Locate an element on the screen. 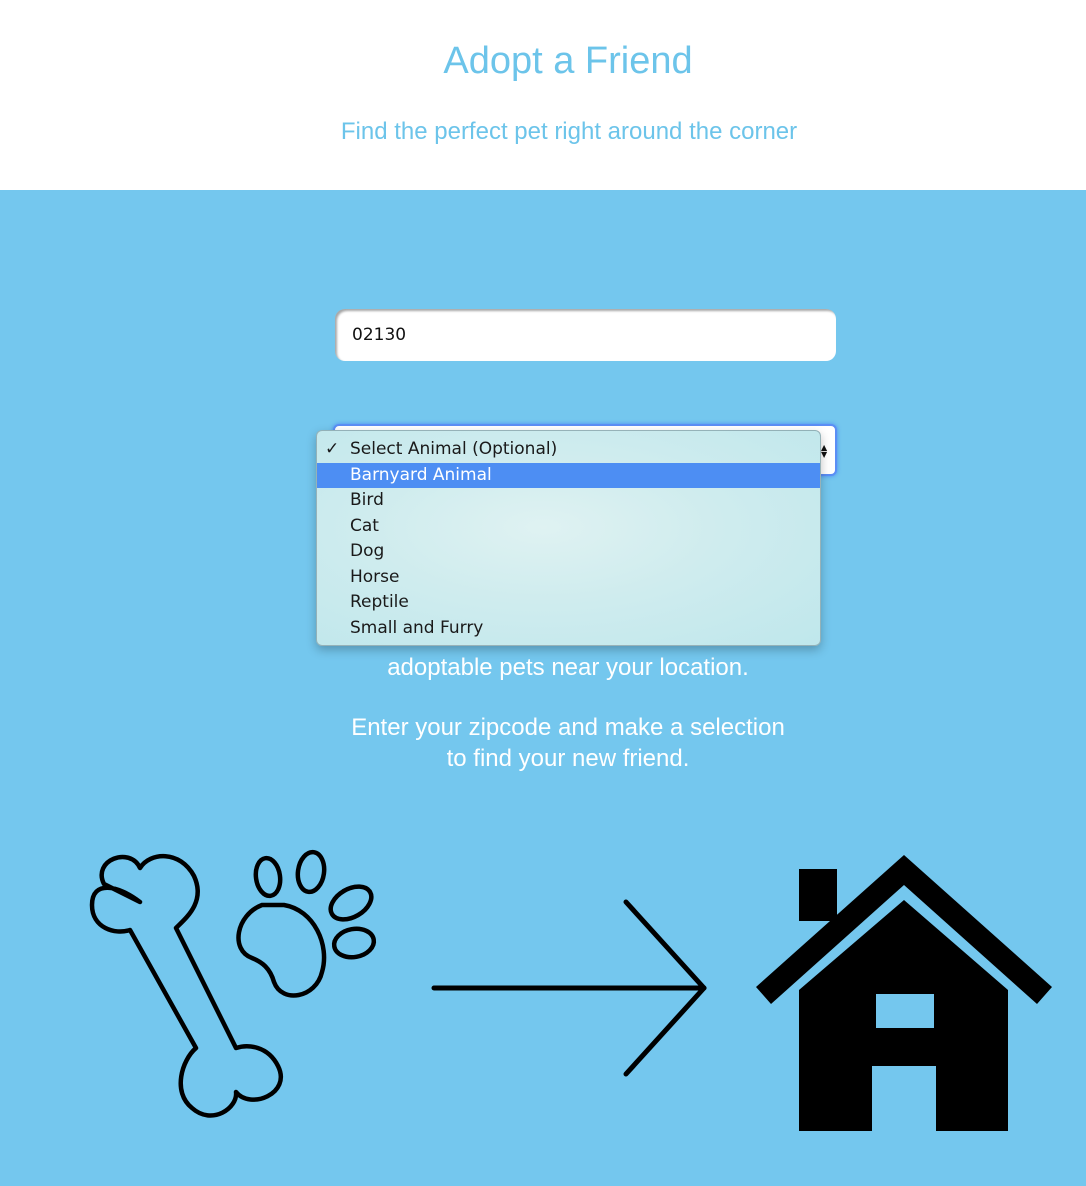  dropdown-option-reptile: Reptile is located at coordinates (568, 603).